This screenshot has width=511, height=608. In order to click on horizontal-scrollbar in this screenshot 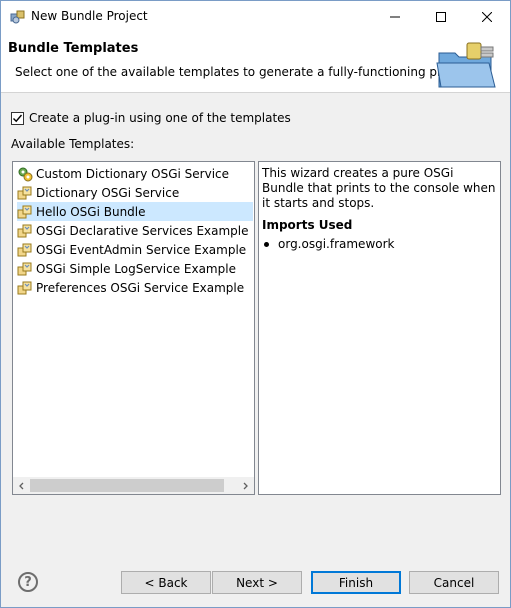, I will do `click(133, 485)`.